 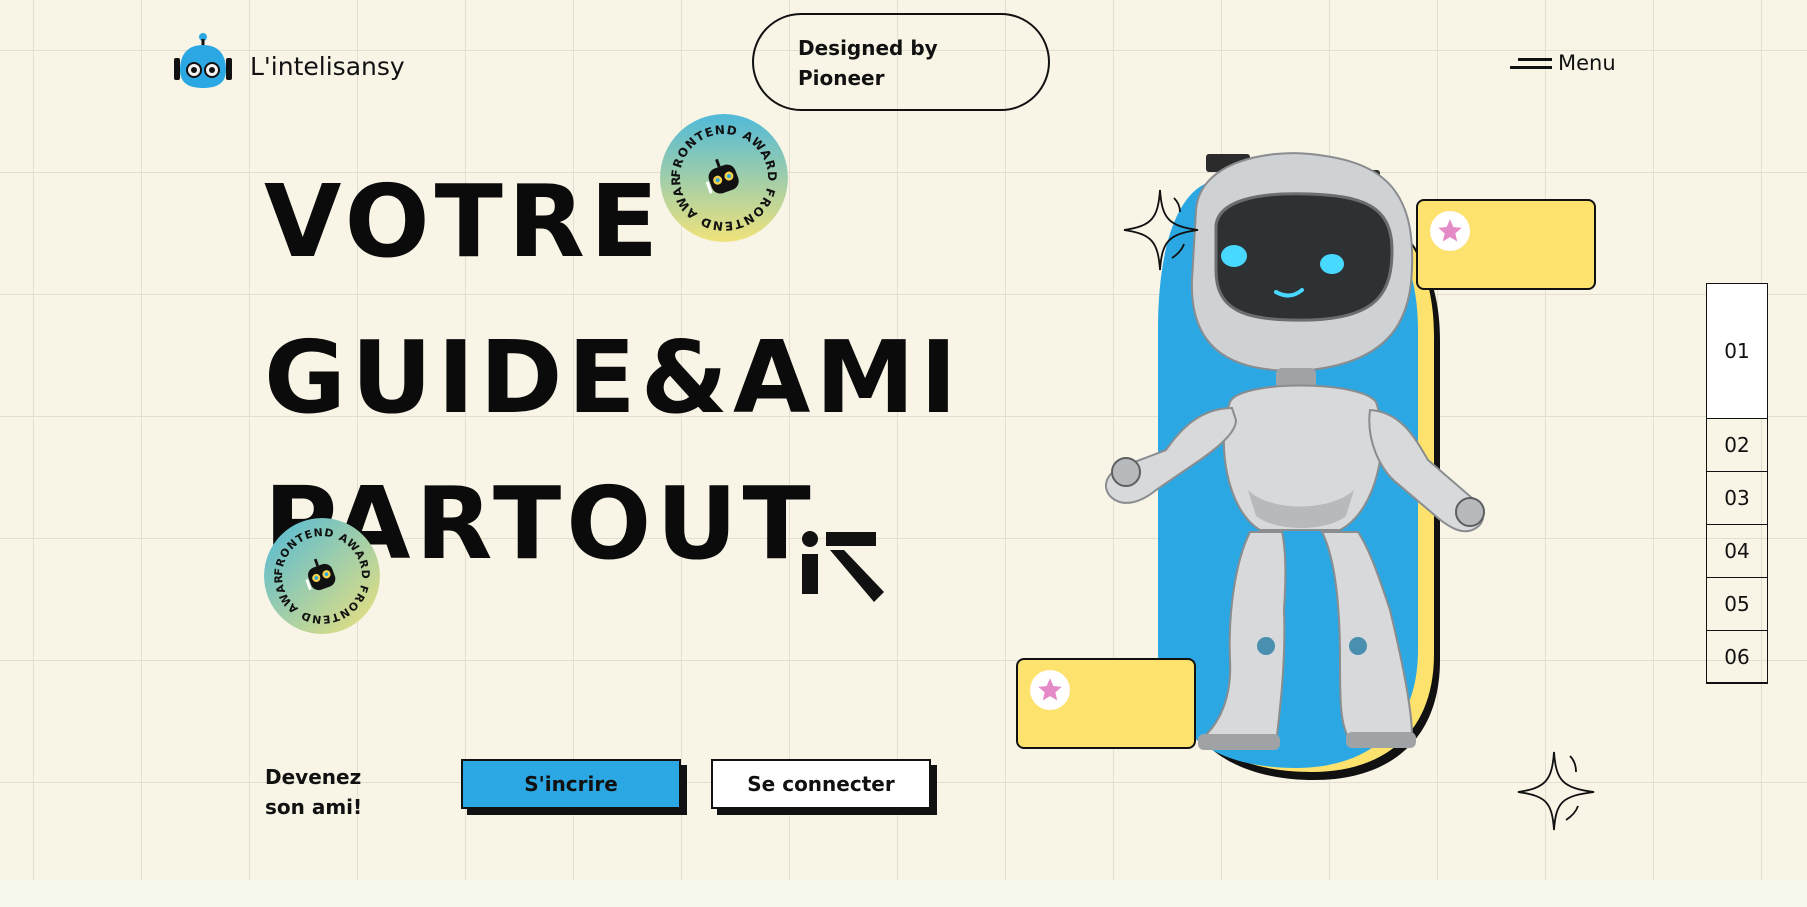 What do you see at coordinates (314, 807) in the screenshot?
I see `cta-text-line-2: son ami!` at bounding box center [314, 807].